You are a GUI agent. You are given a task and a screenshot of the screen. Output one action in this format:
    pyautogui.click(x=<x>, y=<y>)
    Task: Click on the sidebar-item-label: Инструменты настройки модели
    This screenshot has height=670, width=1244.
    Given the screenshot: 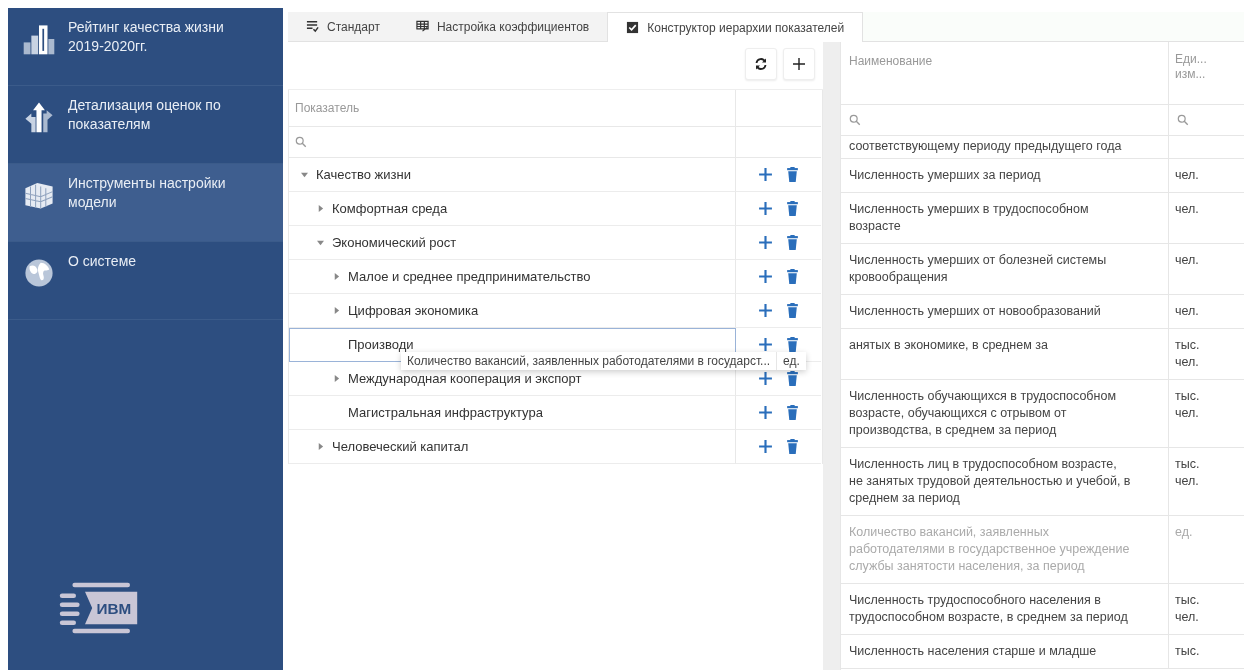 What is the action you would take?
    pyautogui.click(x=147, y=193)
    